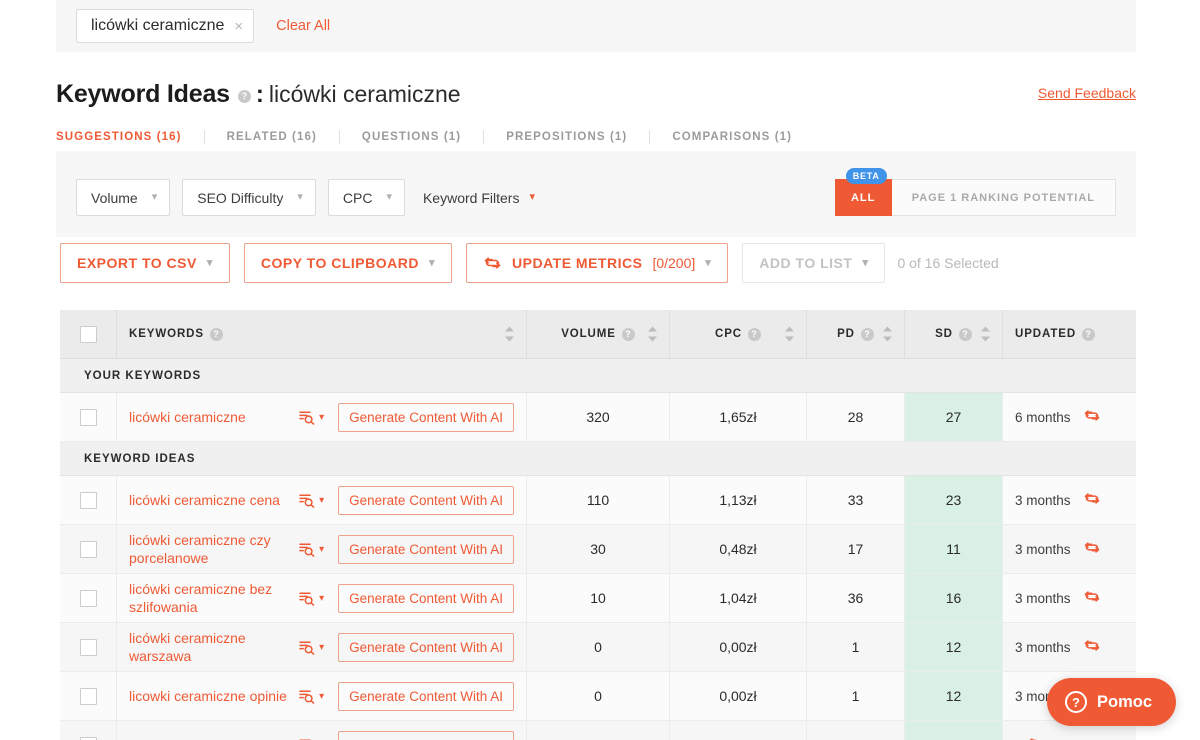  I want to click on volume-cell: 320, so click(598, 417).